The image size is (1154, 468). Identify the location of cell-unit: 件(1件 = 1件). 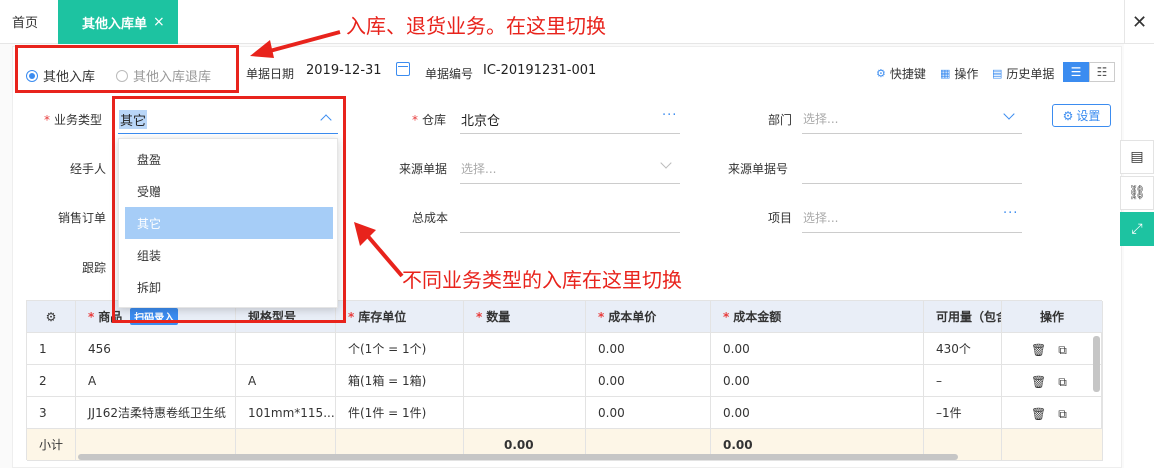
(400, 413).